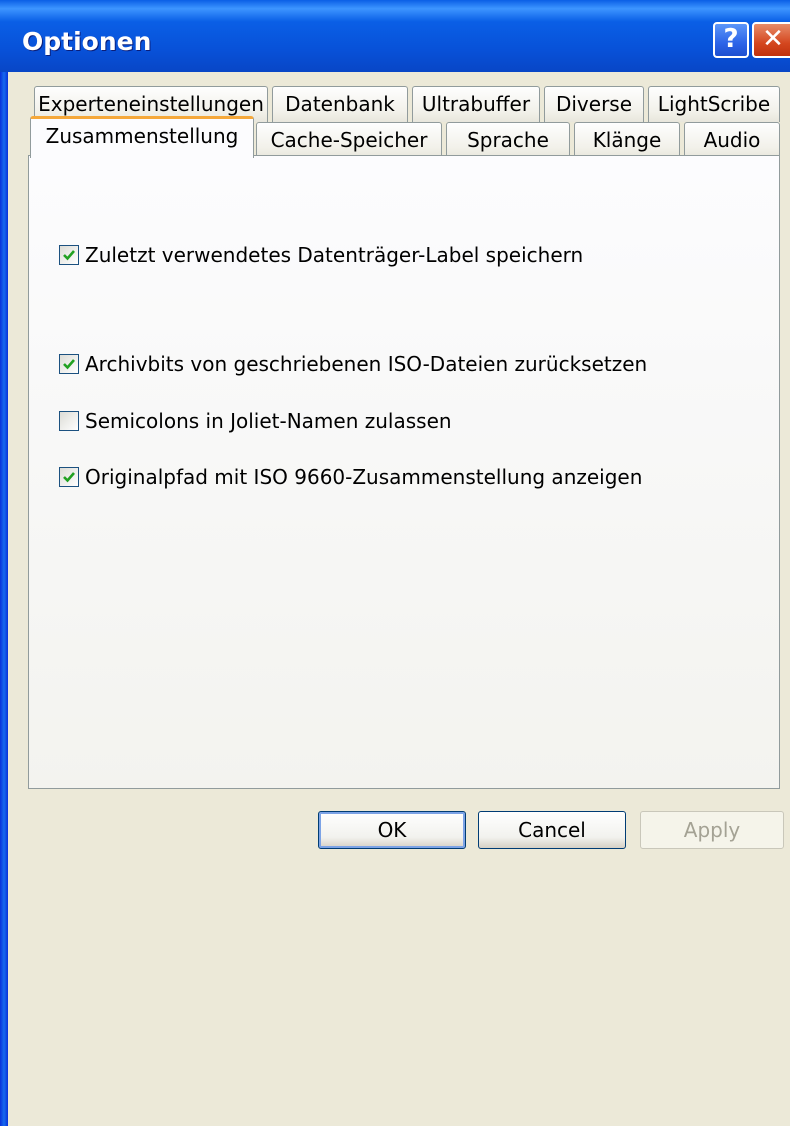 This screenshot has height=1126, width=790. What do you see at coordinates (142, 137) in the screenshot?
I see `tab-zusammenstellung: Zusammenstellung` at bounding box center [142, 137].